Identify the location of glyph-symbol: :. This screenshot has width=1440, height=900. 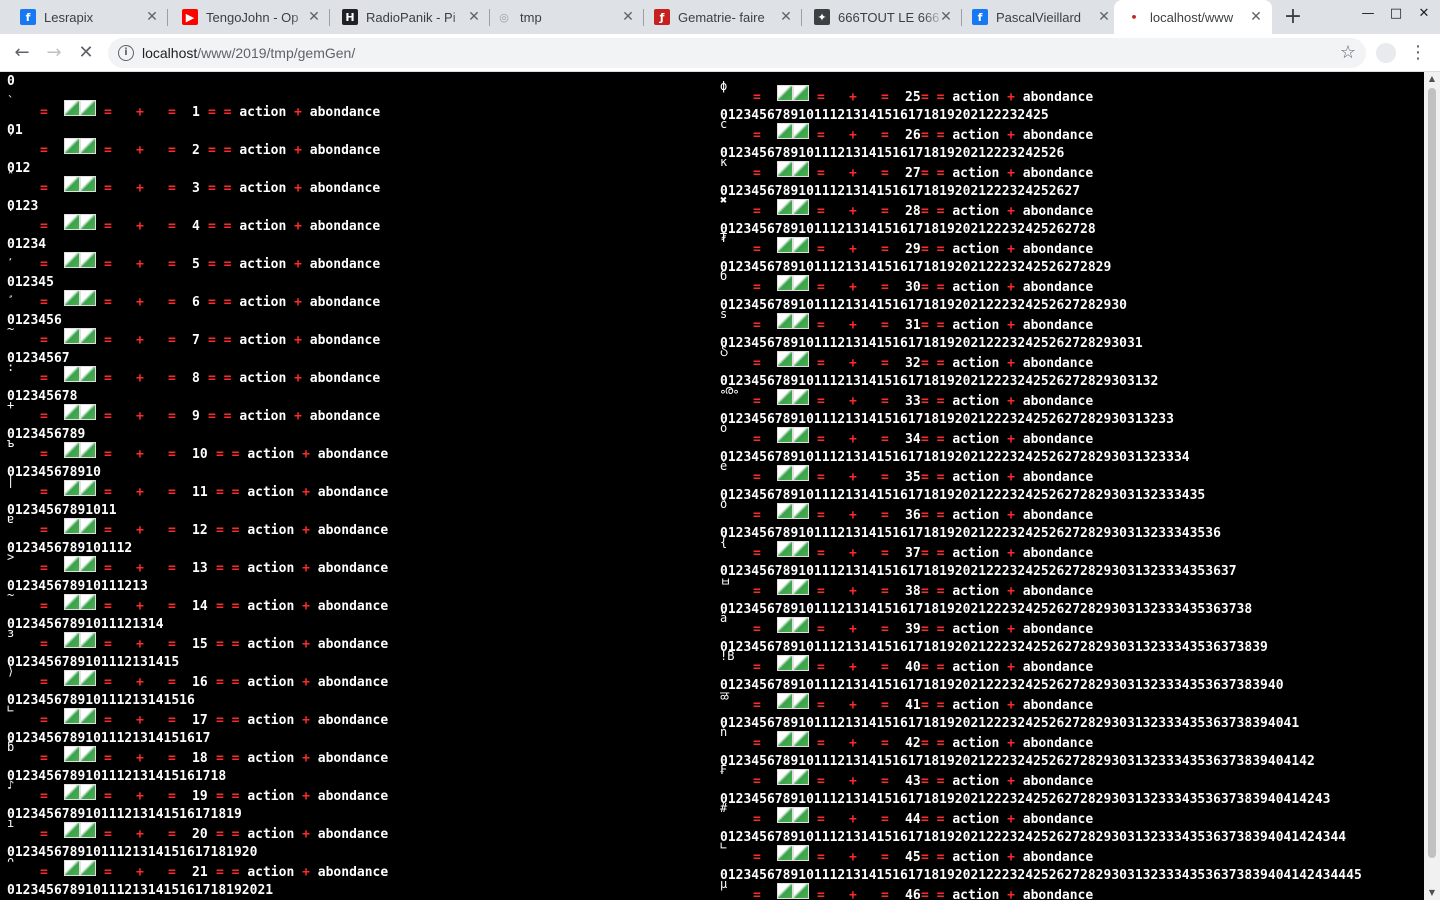
(11, 367).